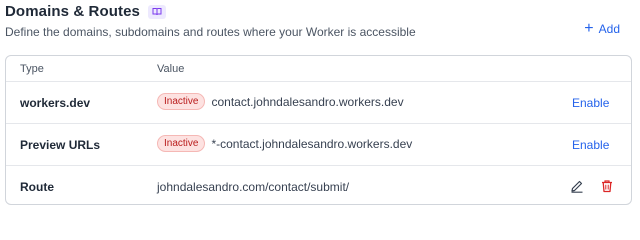 This screenshot has width=640, height=240. Describe the element at coordinates (307, 101) in the screenshot. I see `row-value-text: contact.johndalesandro.workers.dev` at that location.